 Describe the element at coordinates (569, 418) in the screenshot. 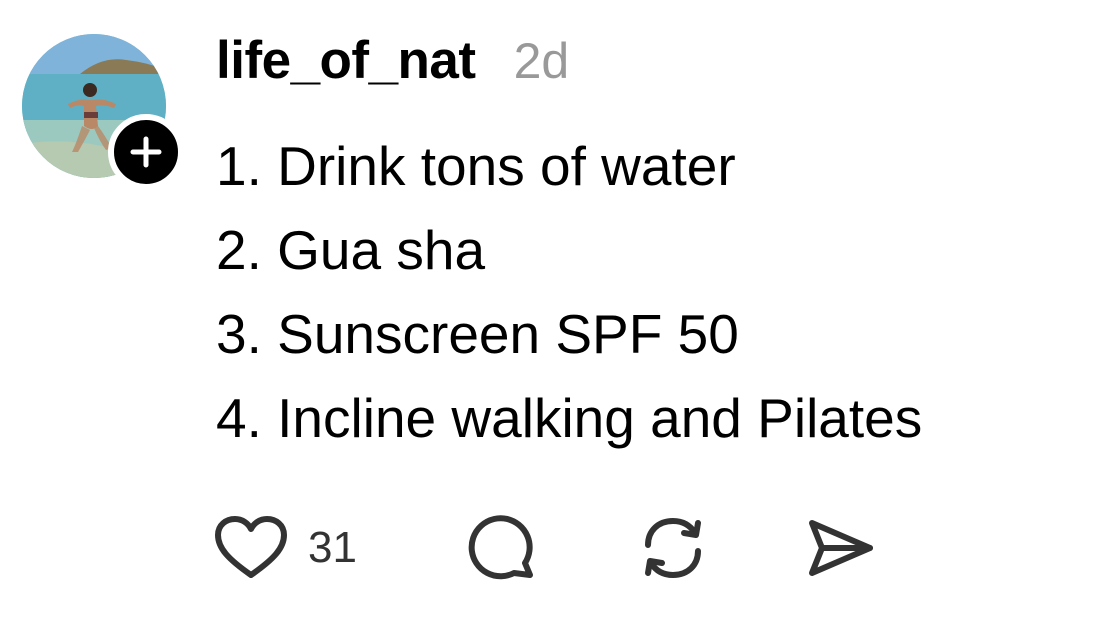

I see `post-line: 4. Incline walking and Pilates` at that location.